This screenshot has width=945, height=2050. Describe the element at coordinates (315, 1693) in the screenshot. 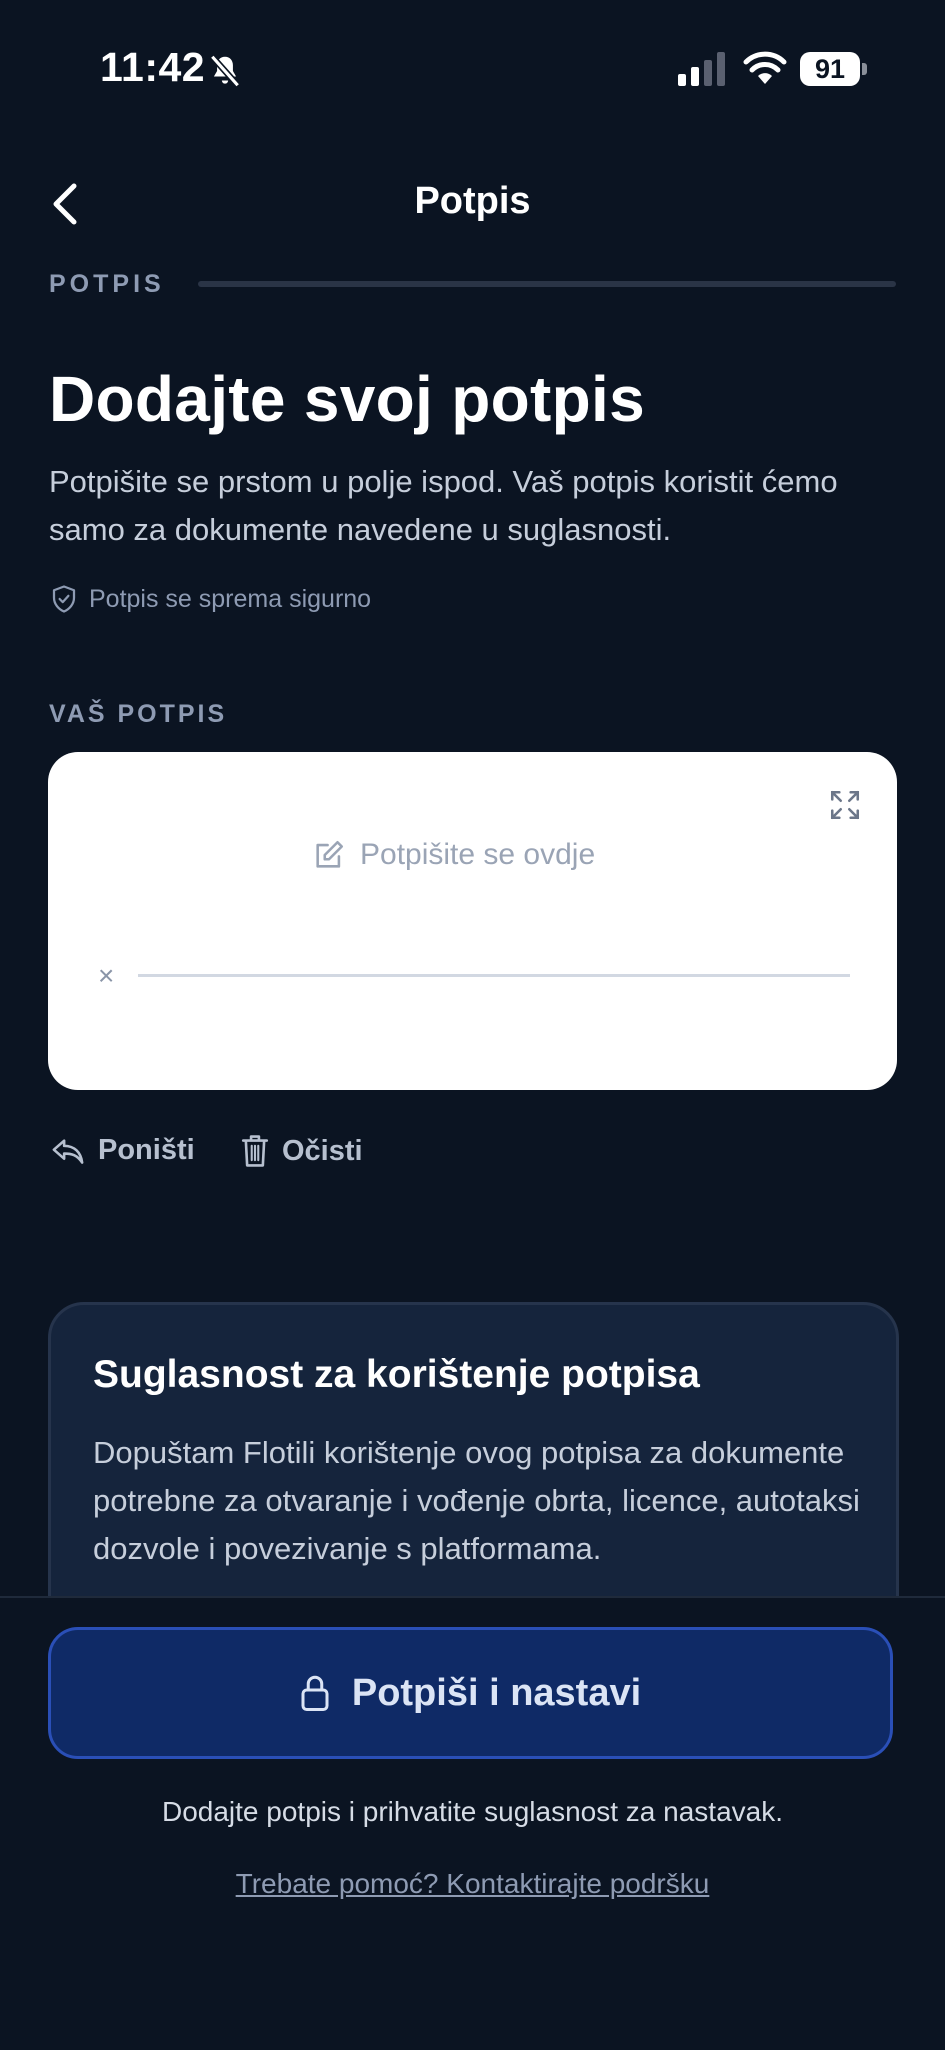

I see `lock-icon` at that location.